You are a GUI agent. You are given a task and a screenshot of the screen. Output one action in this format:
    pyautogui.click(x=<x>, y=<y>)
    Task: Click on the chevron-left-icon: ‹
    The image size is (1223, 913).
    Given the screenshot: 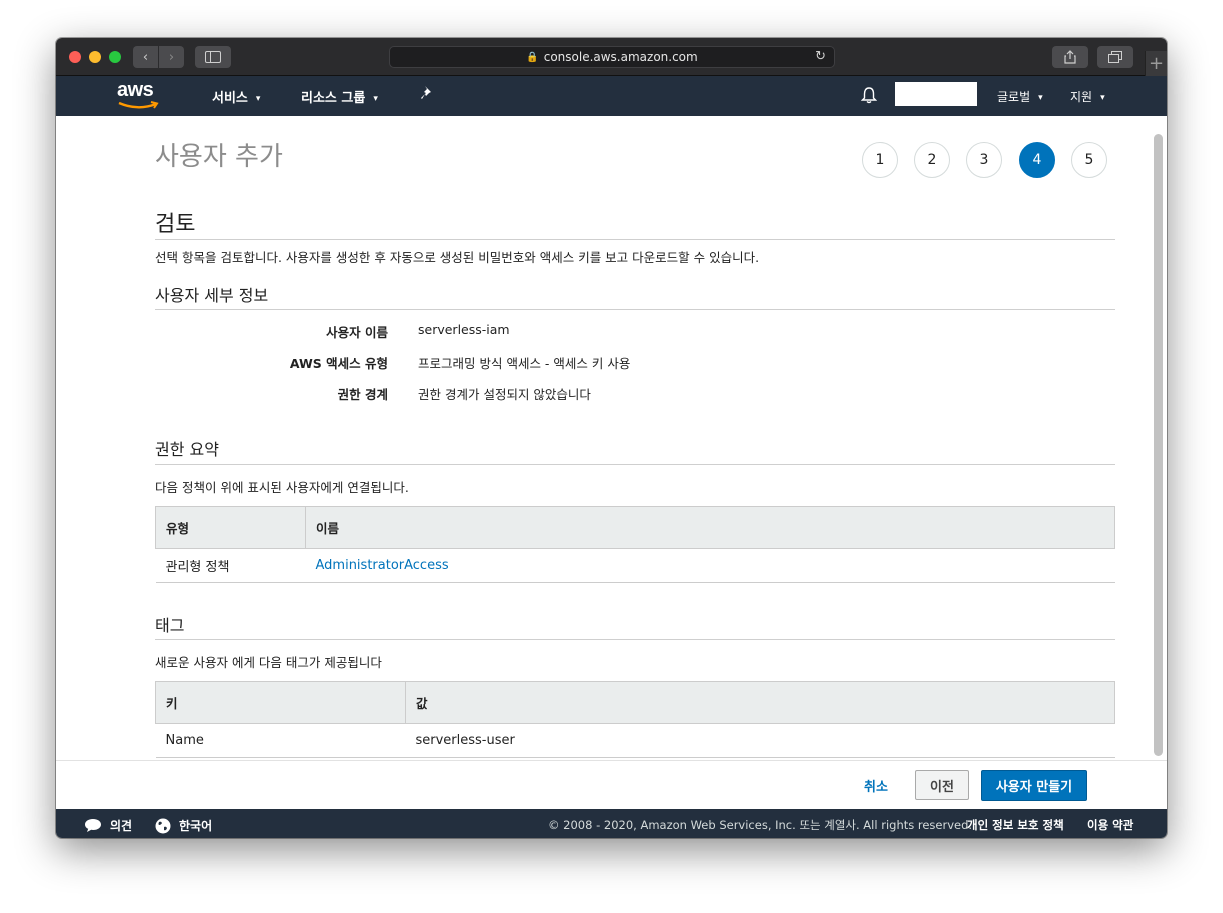 What is the action you would take?
    pyautogui.click(x=145, y=57)
    